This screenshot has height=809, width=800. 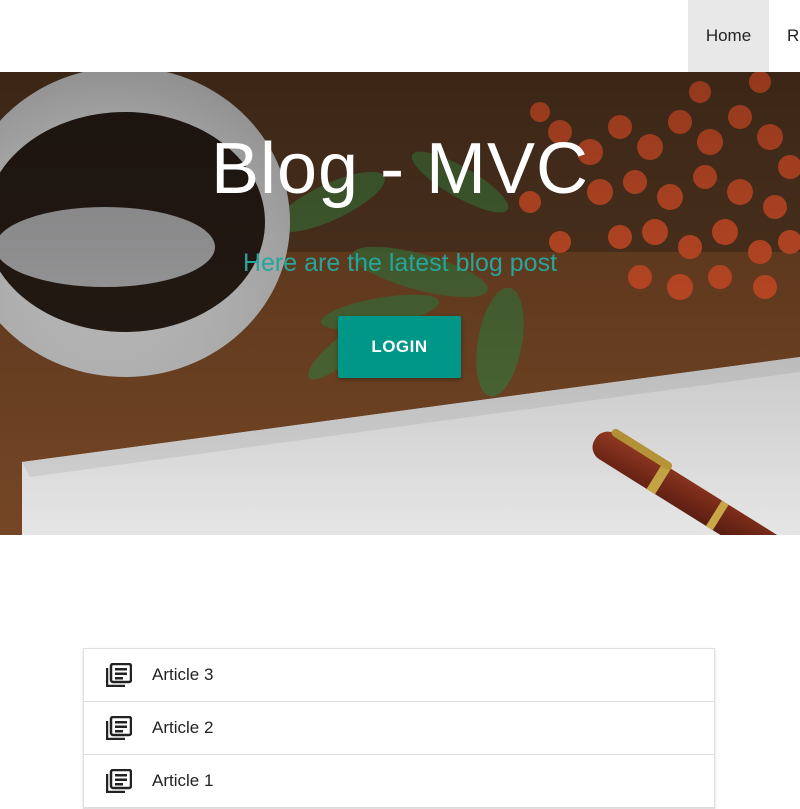 What do you see at coordinates (183, 674) in the screenshot?
I see `article-title: Article 3` at bounding box center [183, 674].